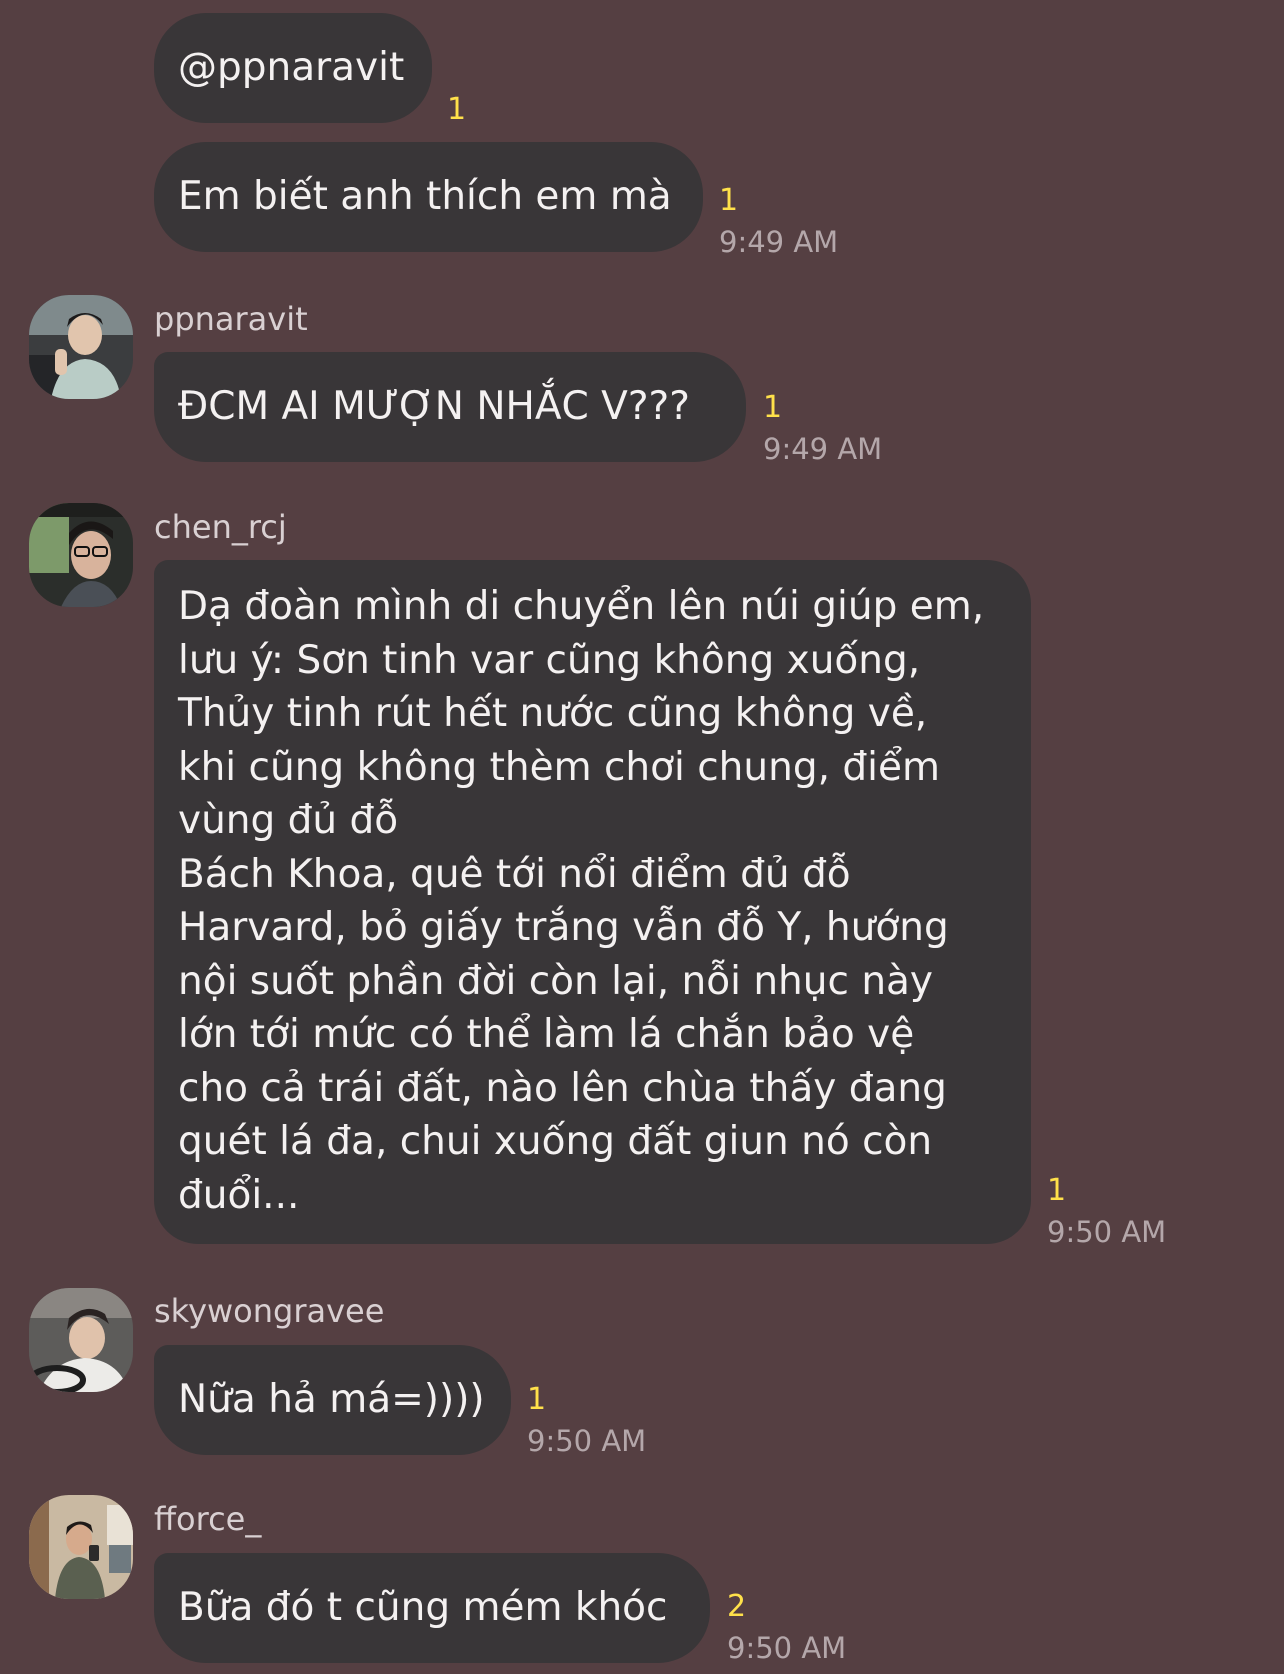 Image resolution: width=1284 pixels, height=1674 pixels. I want to click on message-bubble: Em biết anh thích em mà, so click(428, 197).